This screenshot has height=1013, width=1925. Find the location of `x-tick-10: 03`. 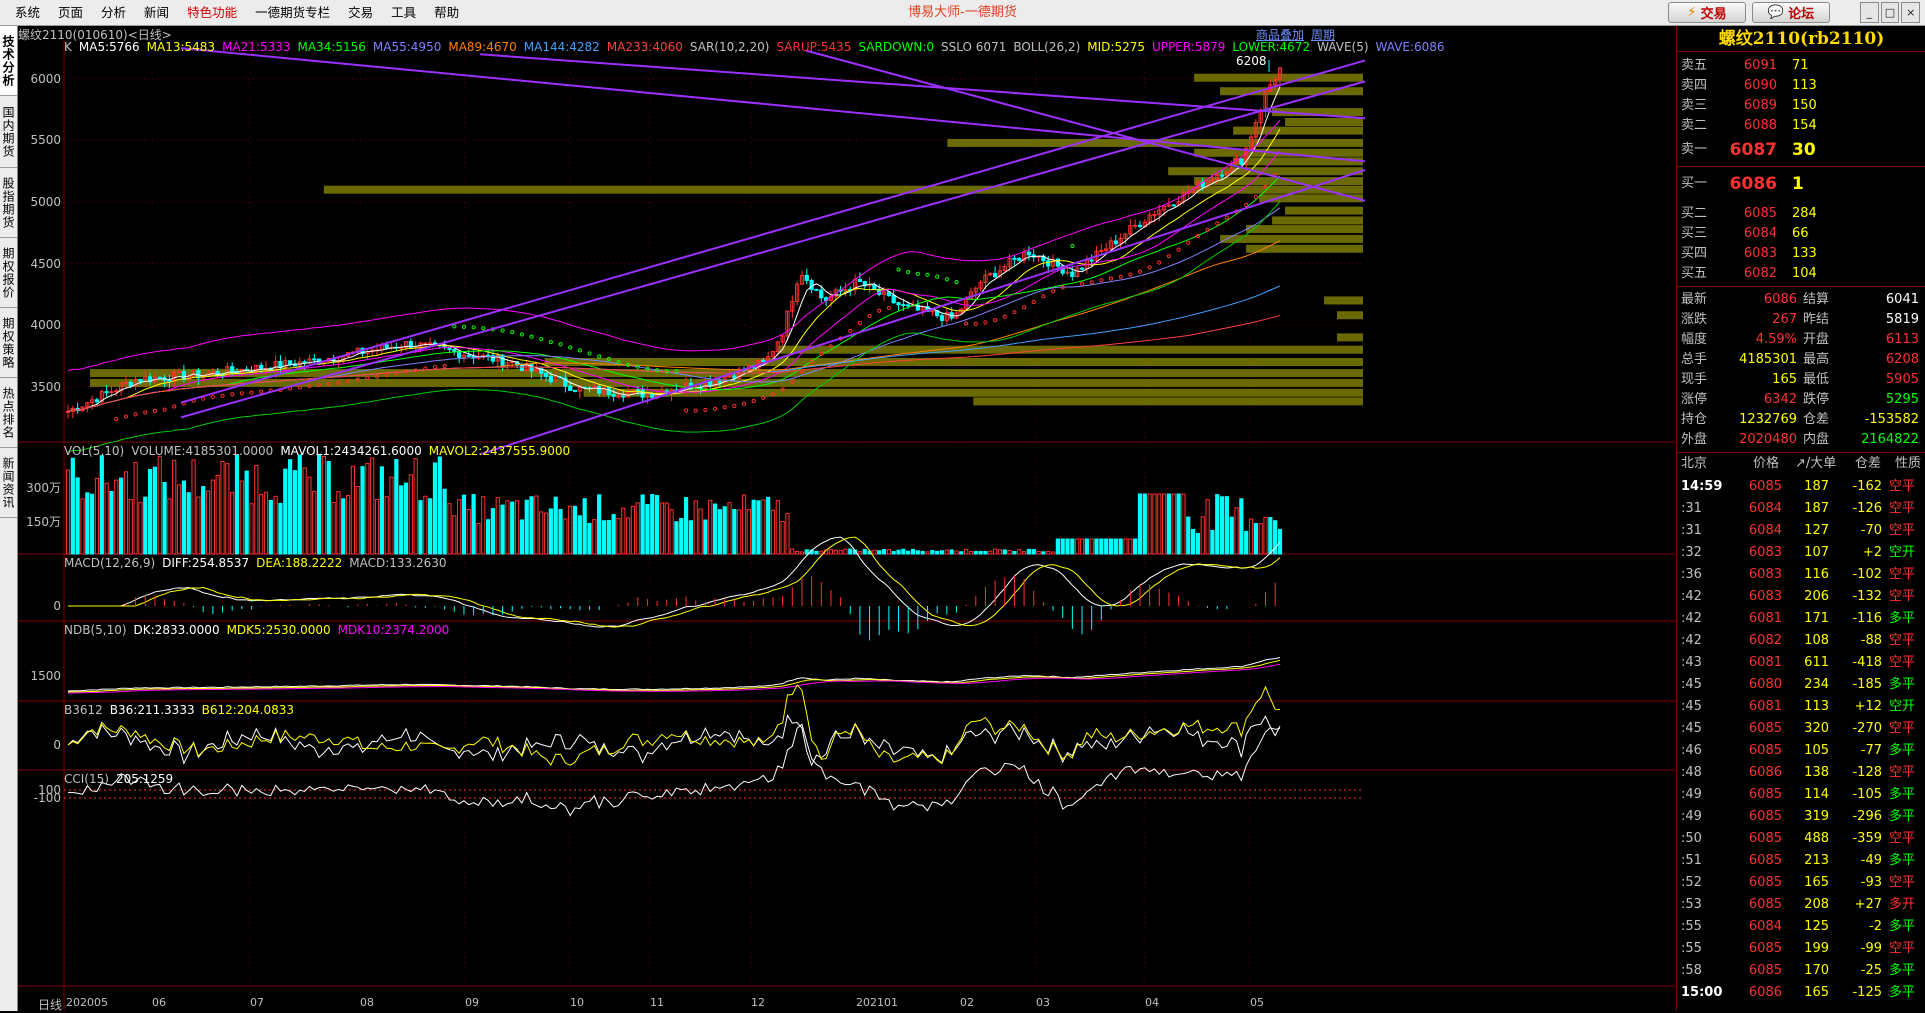

x-tick-10: 03 is located at coordinates (1043, 1002).